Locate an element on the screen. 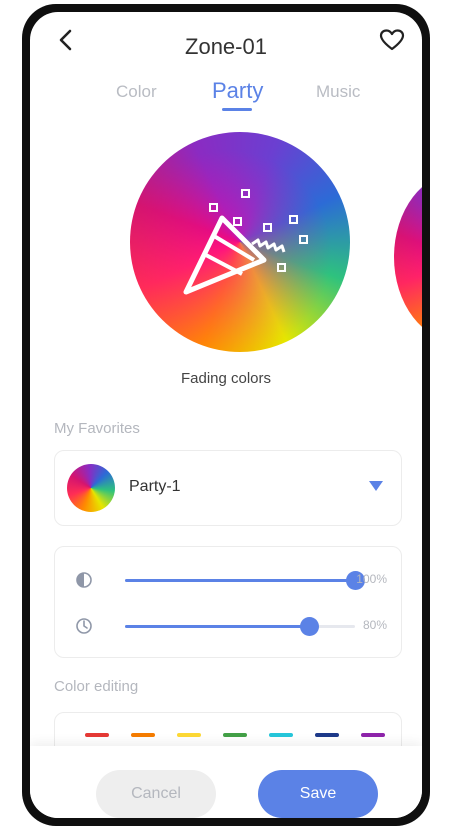 The height and width of the screenshot is (832, 452). effect-caption: Fading colors is located at coordinates (226, 378).